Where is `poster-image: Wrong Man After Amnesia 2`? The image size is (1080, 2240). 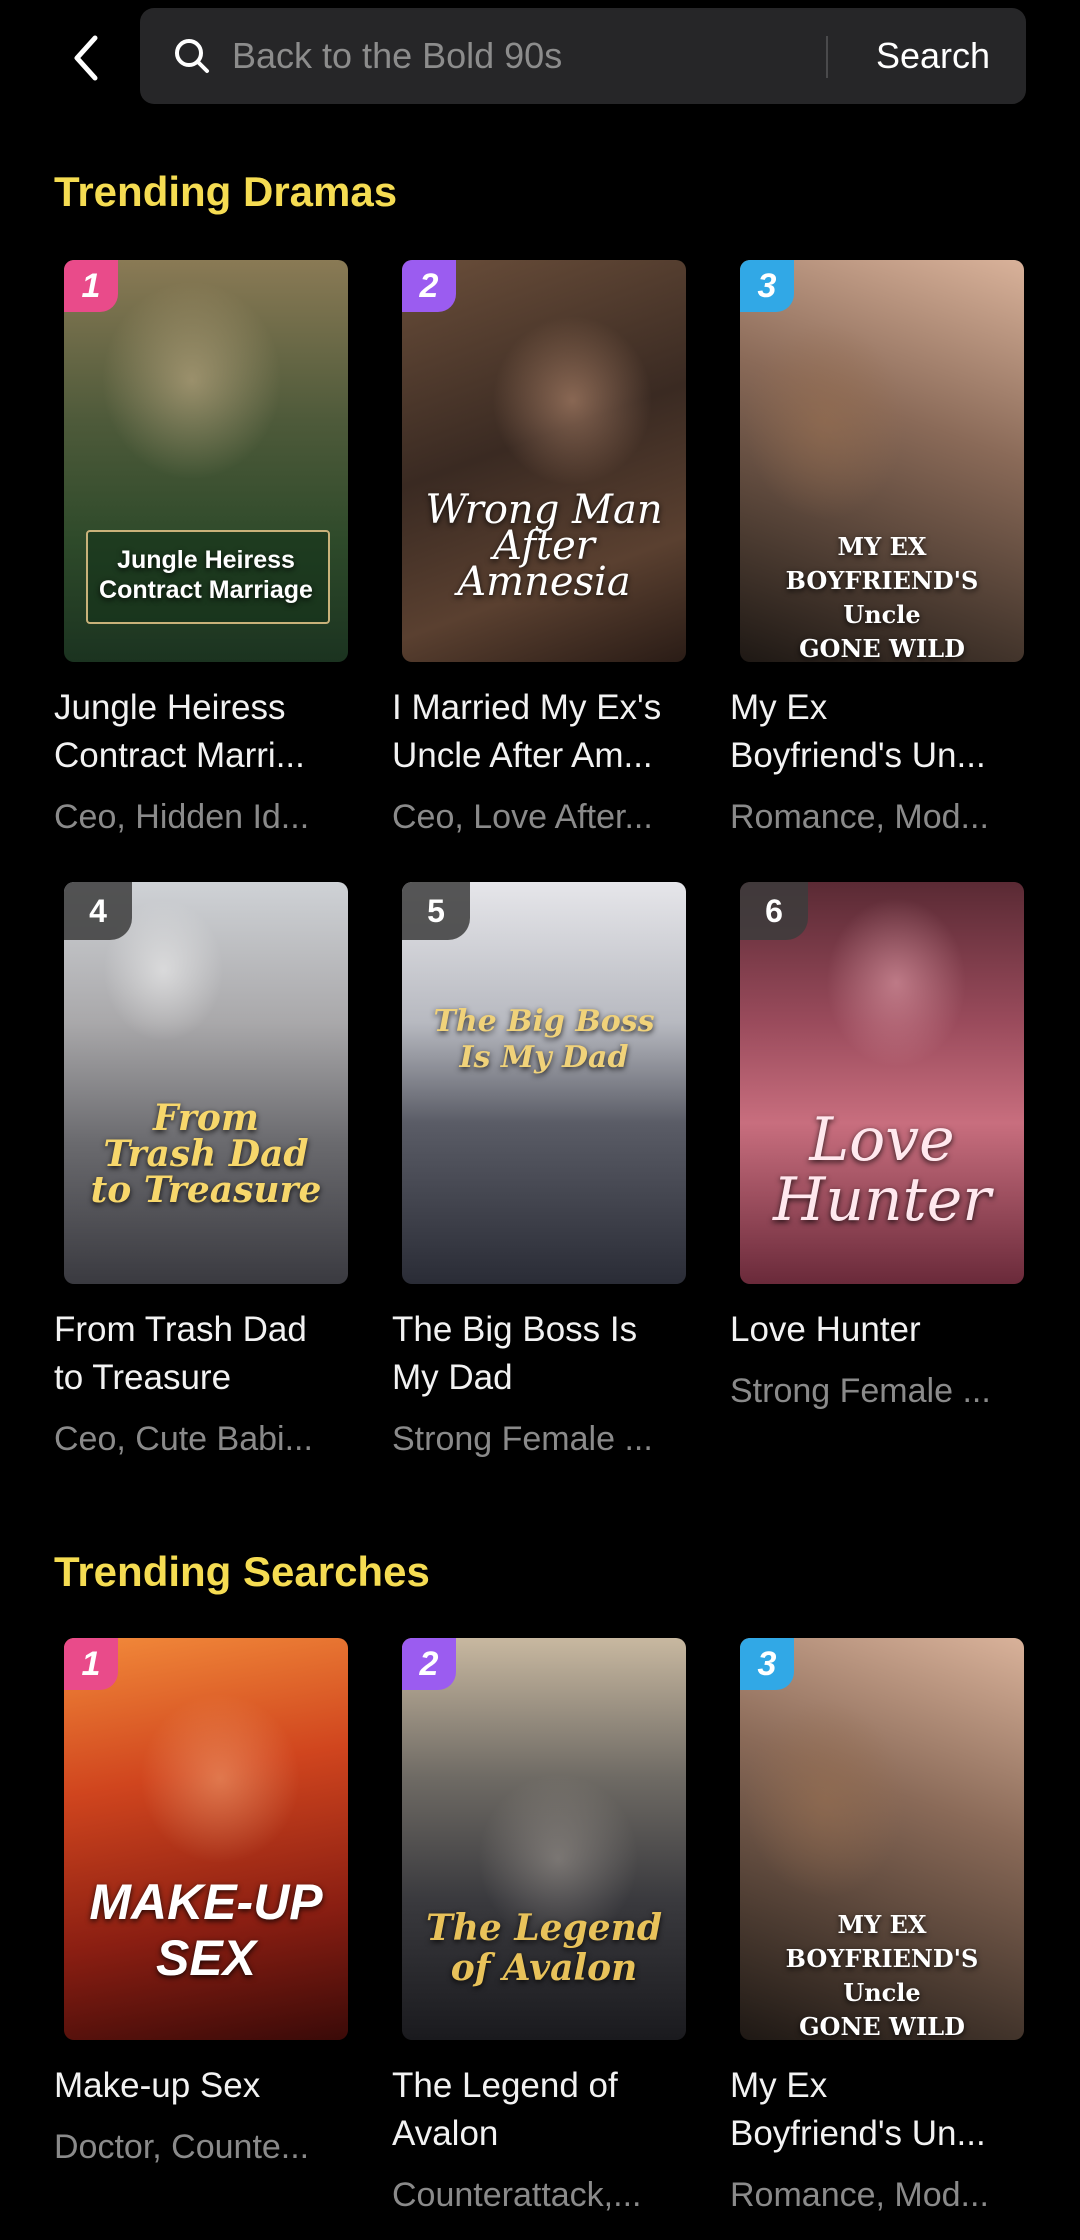
poster-image: Wrong Man After Amnesia 2 is located at coordinates (544, 461).